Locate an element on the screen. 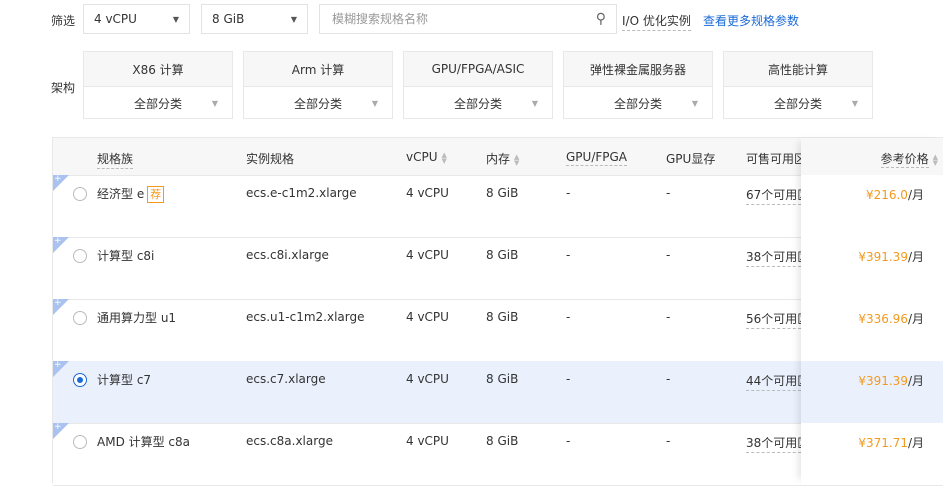 This screenshot has height=486, width=943. row-family: AMD 计算型 c8a is located at coordinates (143, 441).